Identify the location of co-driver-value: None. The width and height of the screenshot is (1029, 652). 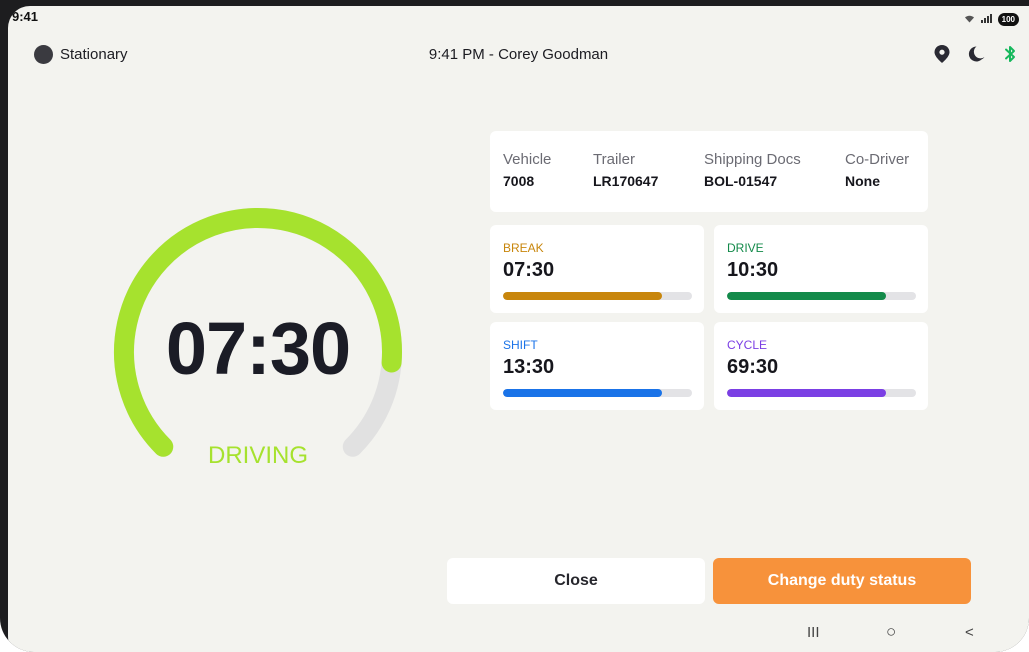
(862, 181).